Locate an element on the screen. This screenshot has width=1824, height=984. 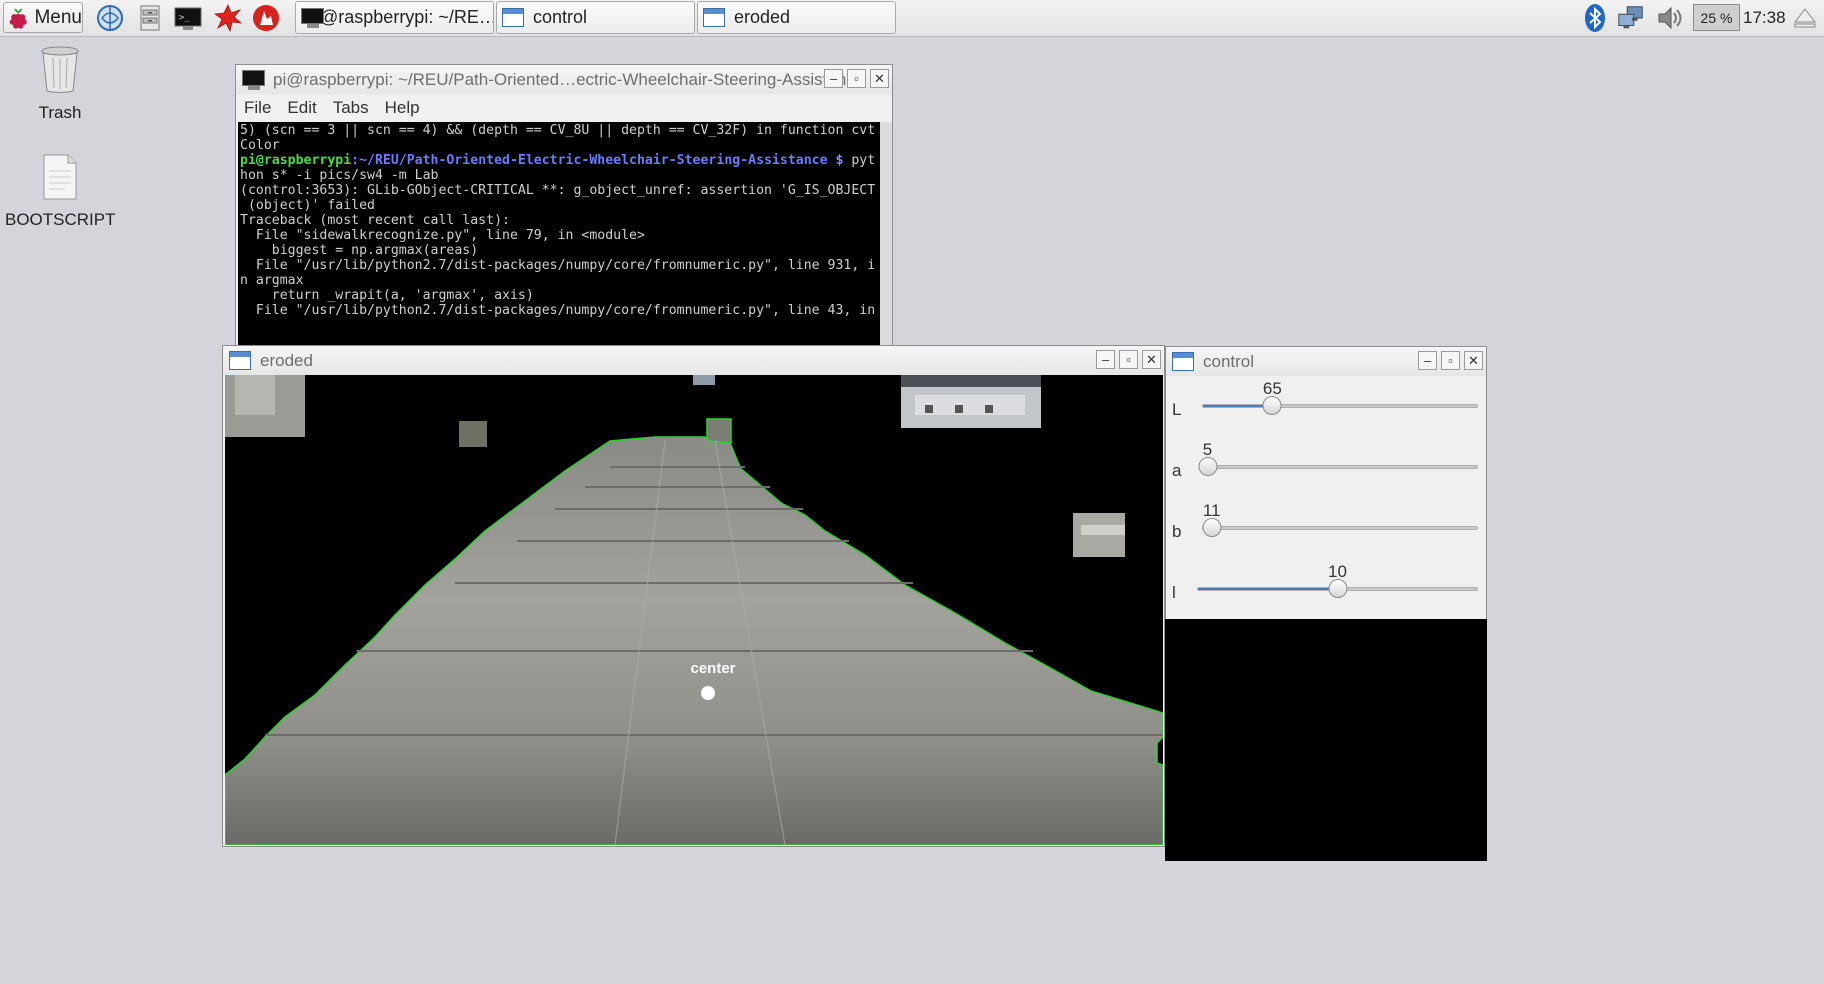
control-window: control – ▫ ✕ L 65 a 5 b 11 l 10 is located at coordinates (1326, 483).